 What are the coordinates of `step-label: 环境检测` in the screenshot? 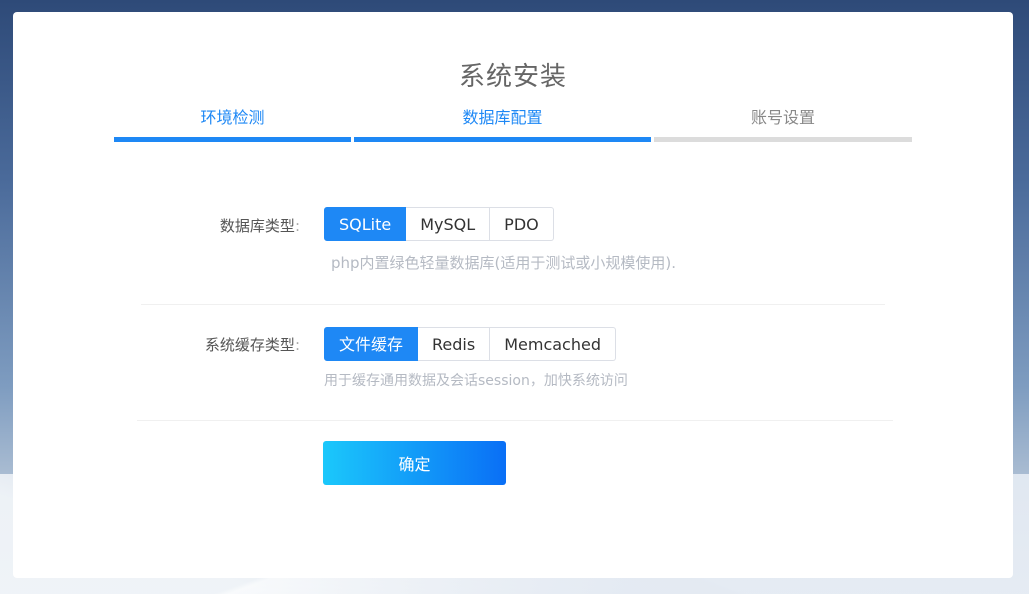 It's located at (232, 117).